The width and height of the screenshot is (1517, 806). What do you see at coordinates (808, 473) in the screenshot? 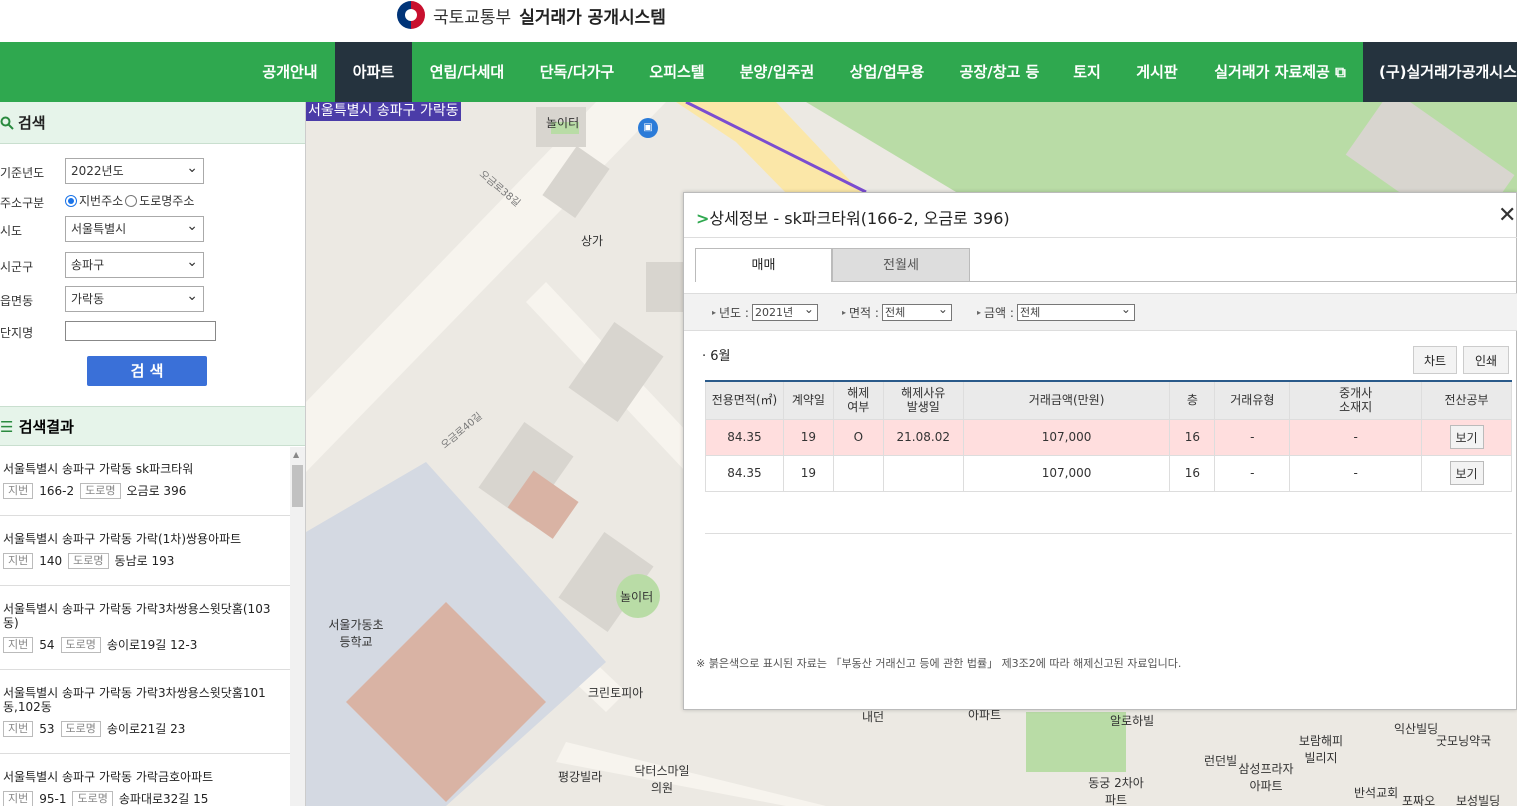
I see `cell-day: 19` at bounding box center [808, 473].